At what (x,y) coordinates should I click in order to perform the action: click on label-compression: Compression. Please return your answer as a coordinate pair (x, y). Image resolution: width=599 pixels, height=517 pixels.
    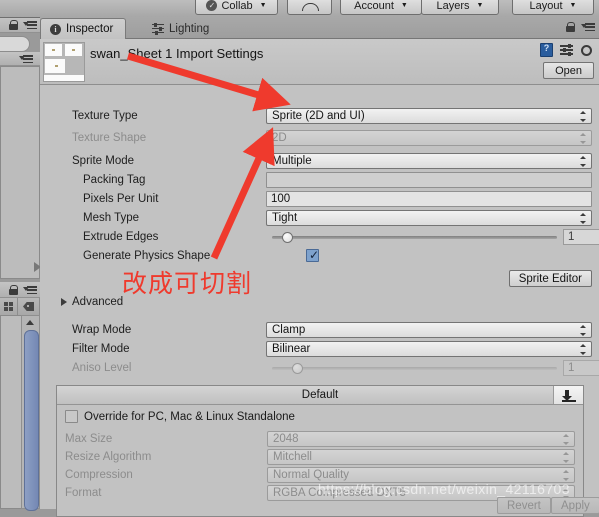
    Looking at the image, I should click on (99, 475).